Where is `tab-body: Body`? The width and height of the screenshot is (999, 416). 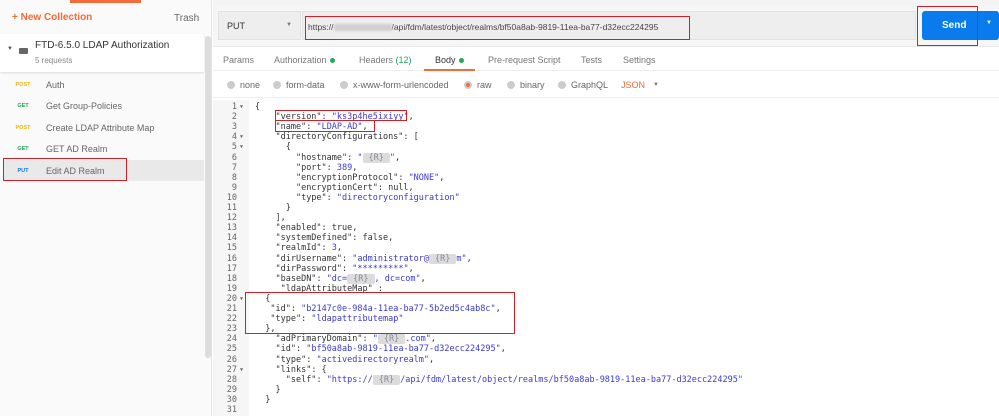
tab-body: Body is located at coordinates (449, 60).